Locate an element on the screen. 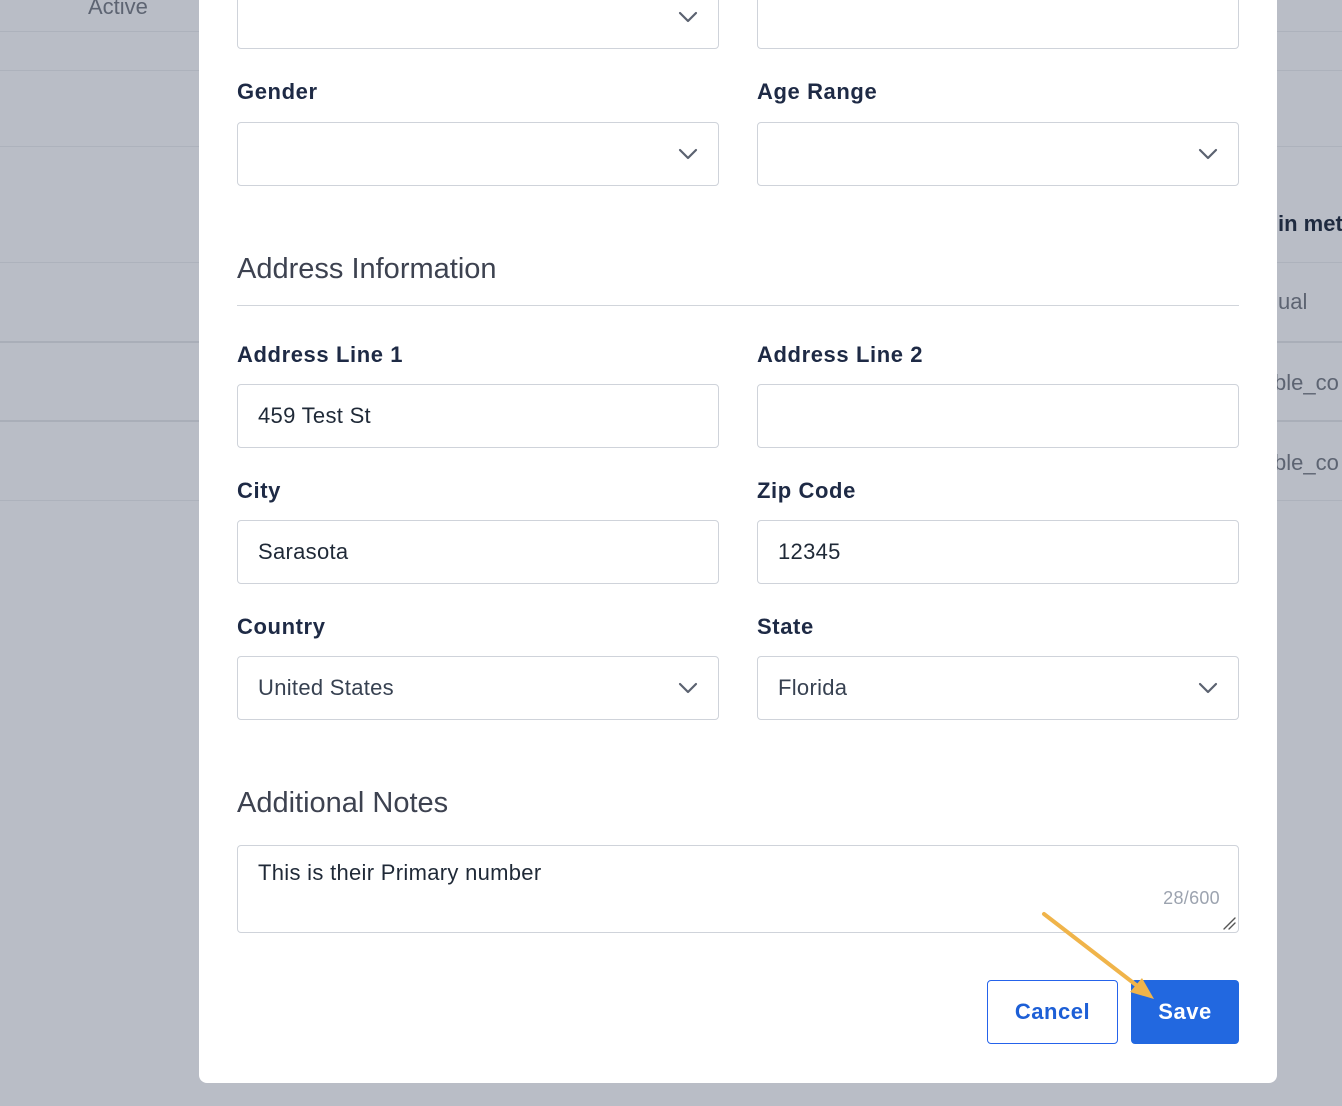 The width and height of the screenshot is (1342, 1106). age-range-label: Age Range is located at coordinates (817, 91).